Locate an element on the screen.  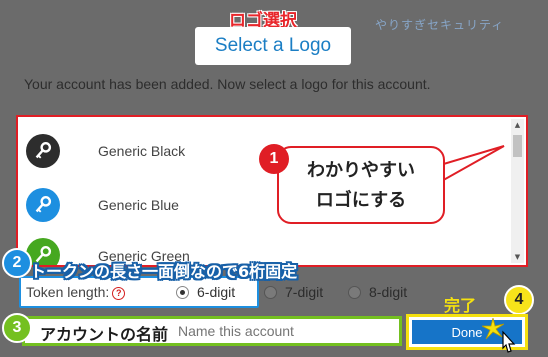
account-name-annotation: アカウントの名前 is located at coordinates (104, 334).